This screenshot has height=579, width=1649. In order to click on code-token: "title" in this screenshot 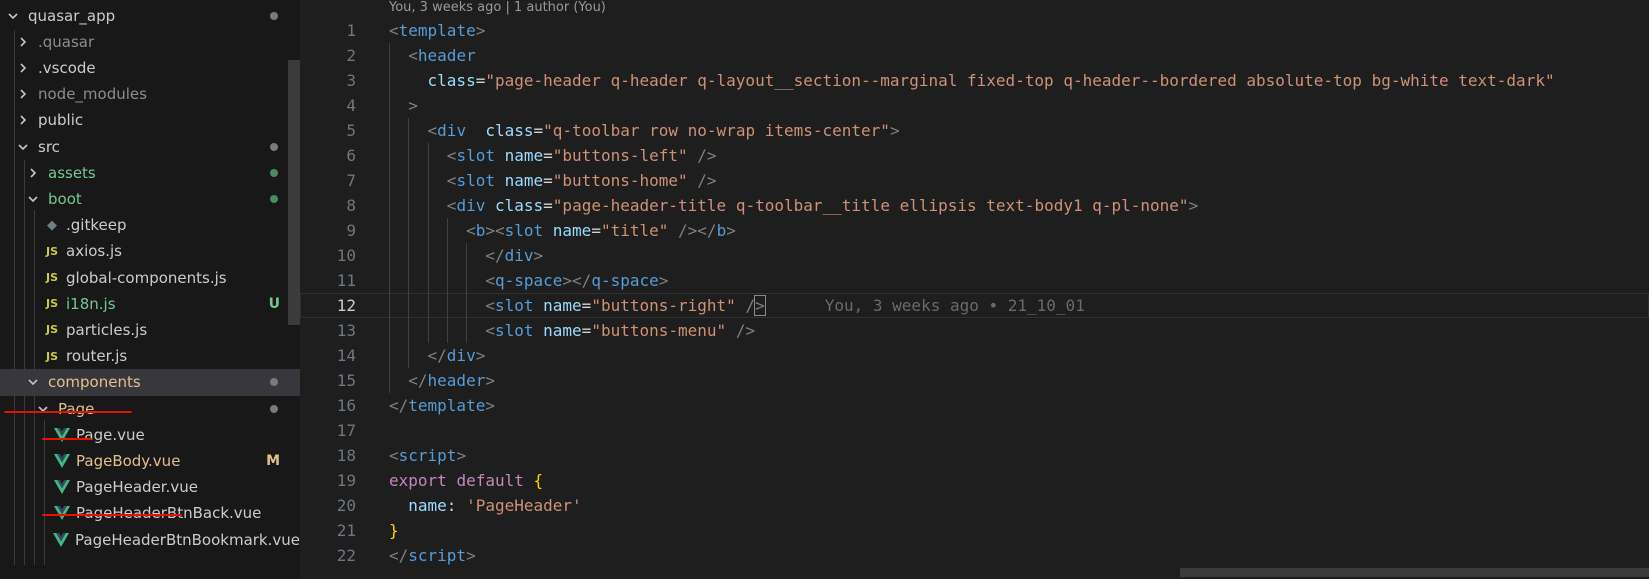, I will do `click(634, 230)`.